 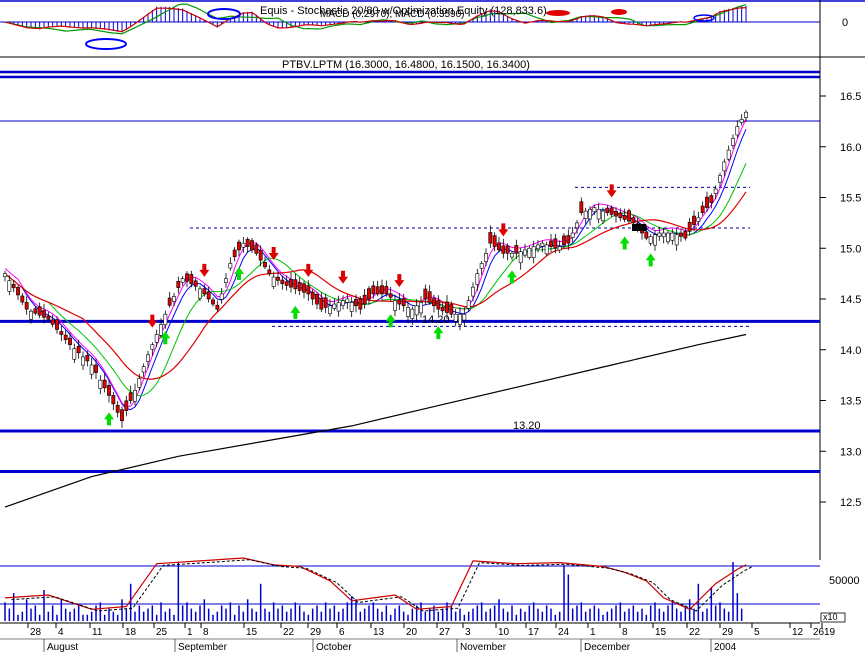 I want to click on x-month-label: September, so click(x=203, y=647).